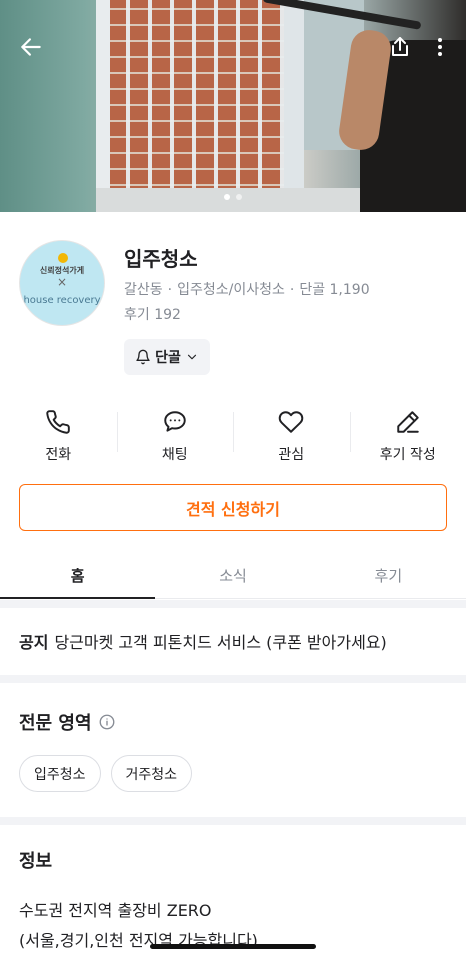  What do you see at coordinates (233, 197) in the screenshot?
I see `carousel-indicator` at bounding box center [233, 197].